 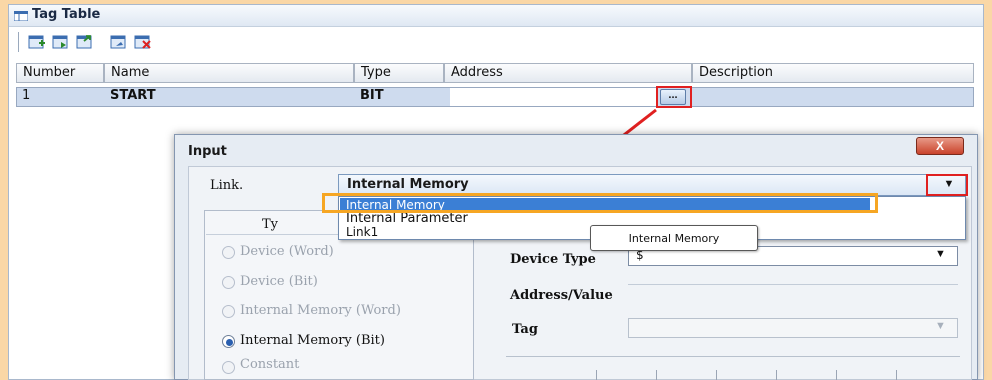 I want to click on radio-label-constant: Constant, so click(x=270, y=364).